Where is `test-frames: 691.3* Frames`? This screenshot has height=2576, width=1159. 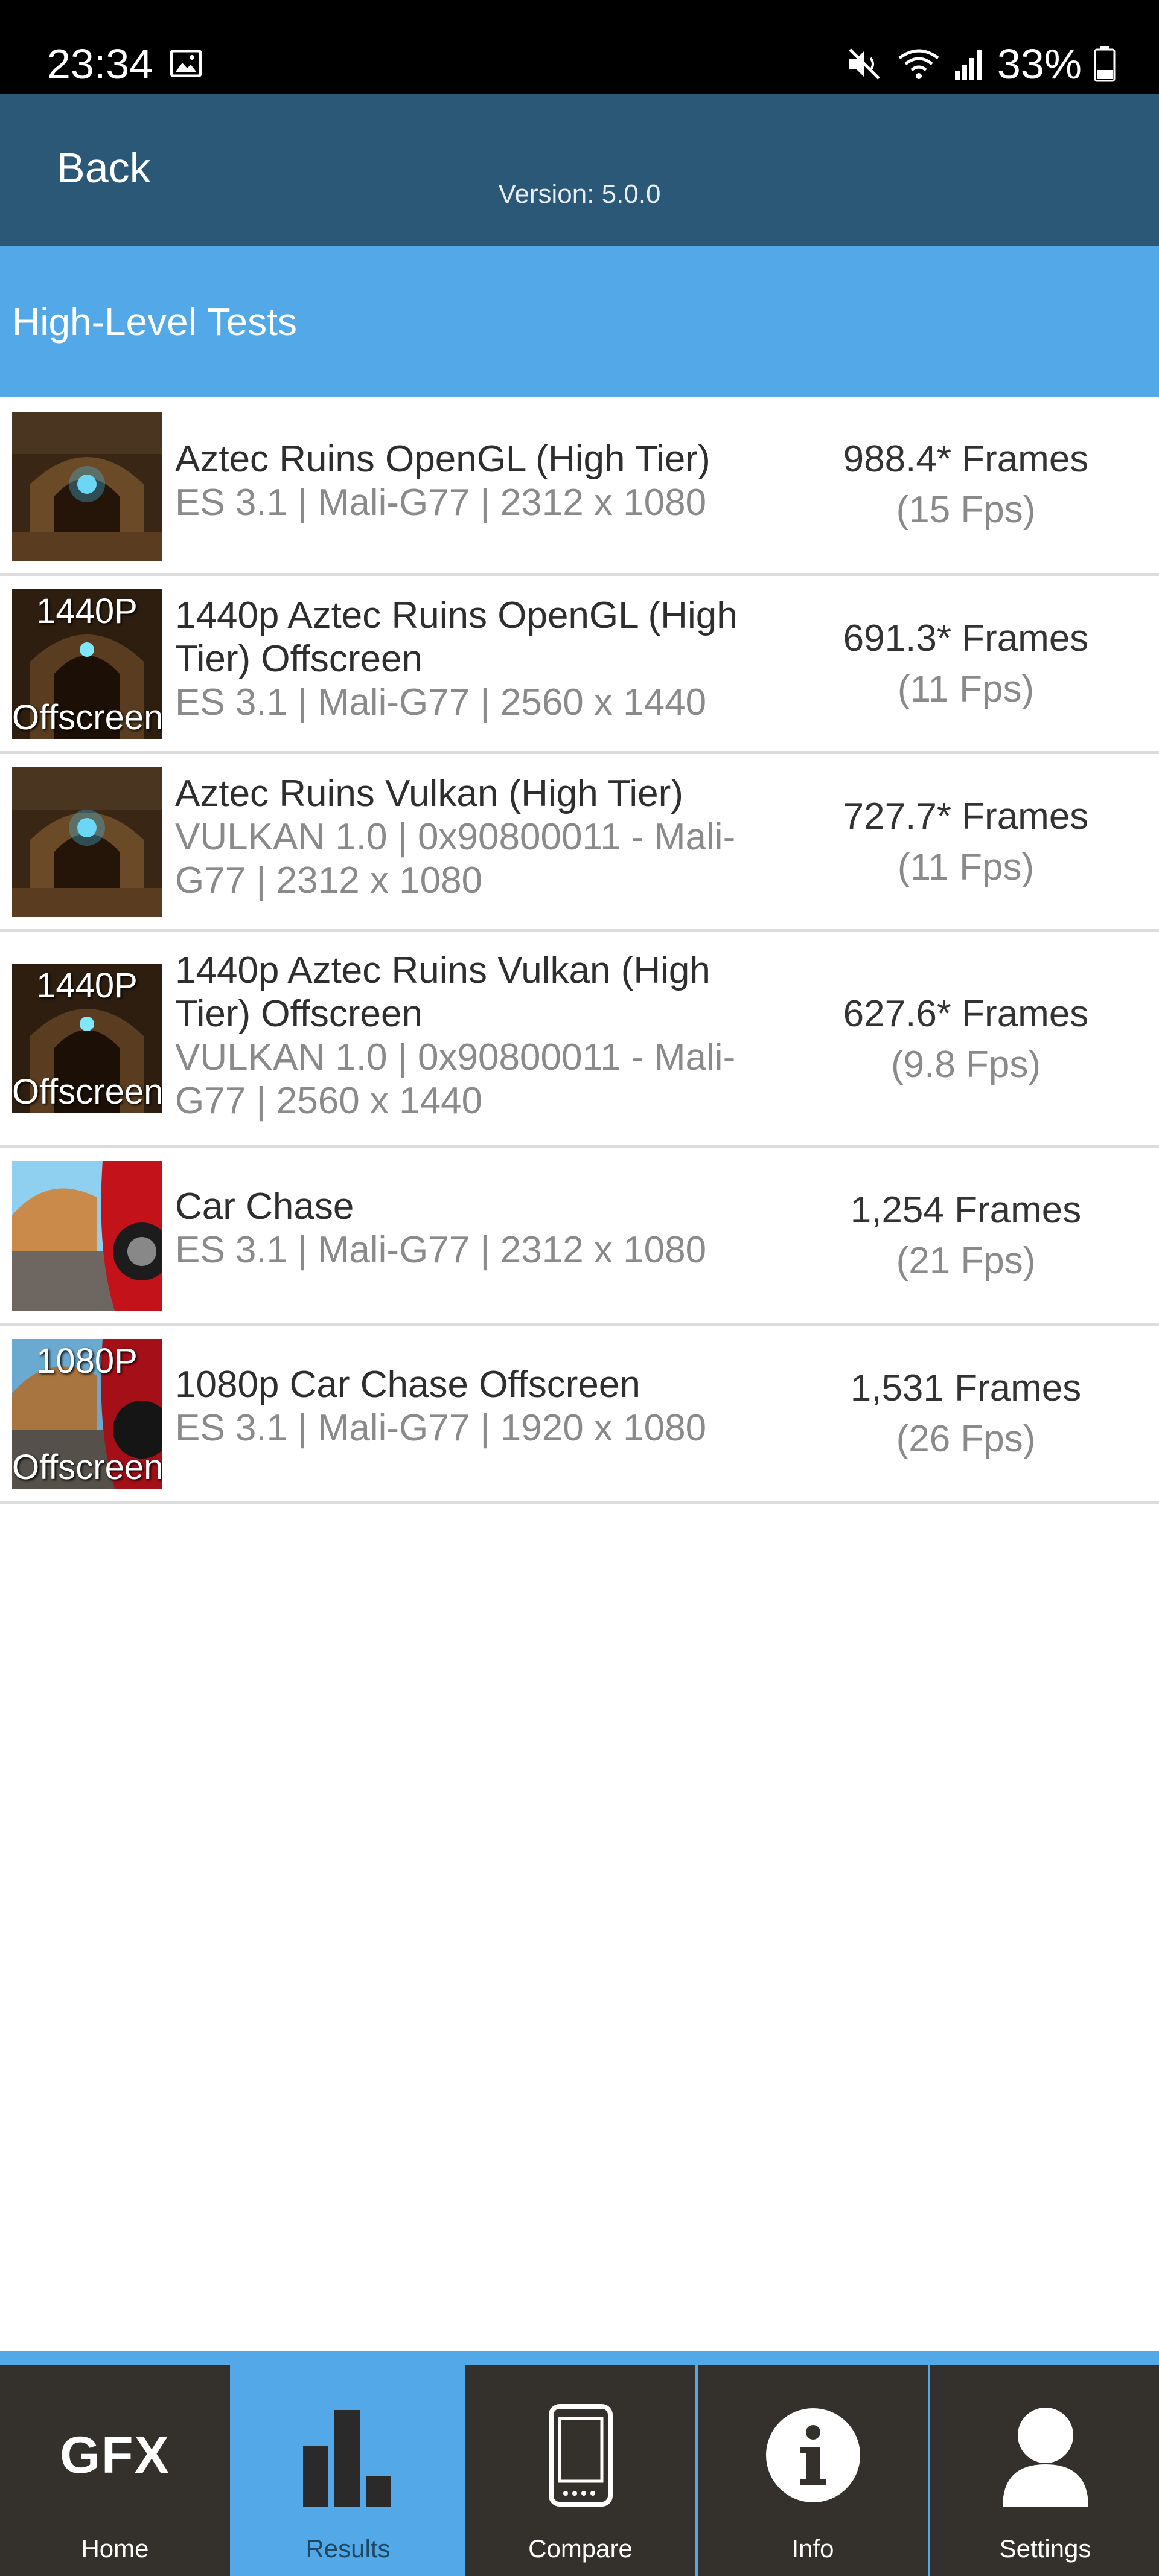
test-frames: 691.3* Frames is located at coordinates (966, 639).